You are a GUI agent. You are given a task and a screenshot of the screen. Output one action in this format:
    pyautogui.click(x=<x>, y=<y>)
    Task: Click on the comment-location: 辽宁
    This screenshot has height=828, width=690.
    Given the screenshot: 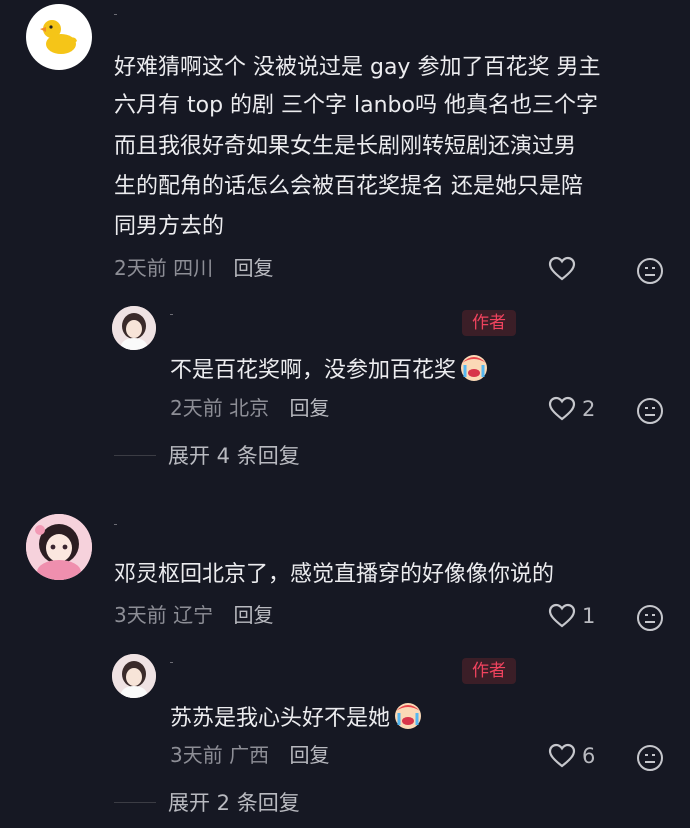 What is the action you would take?
    pyautogui.click(x=193, y=615)
    